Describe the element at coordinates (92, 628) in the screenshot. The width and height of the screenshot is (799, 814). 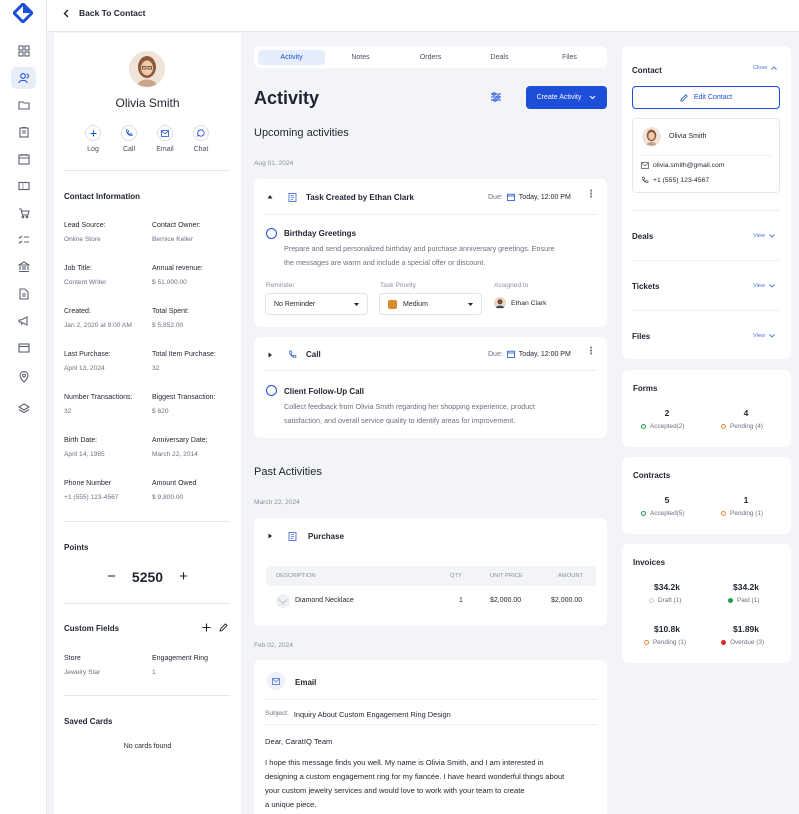
I see `custom-fields-title: Custom Fields` at that location.